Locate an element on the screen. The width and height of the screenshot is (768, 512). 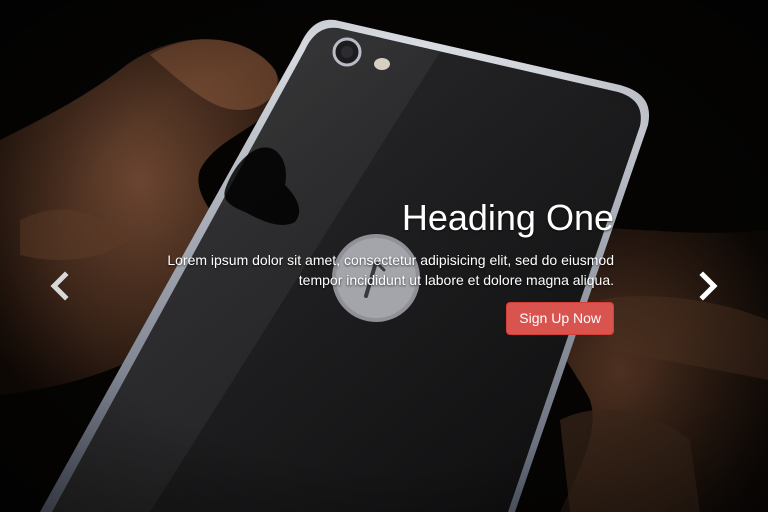
chevron-left-icon is located at coordinates (59, 286).